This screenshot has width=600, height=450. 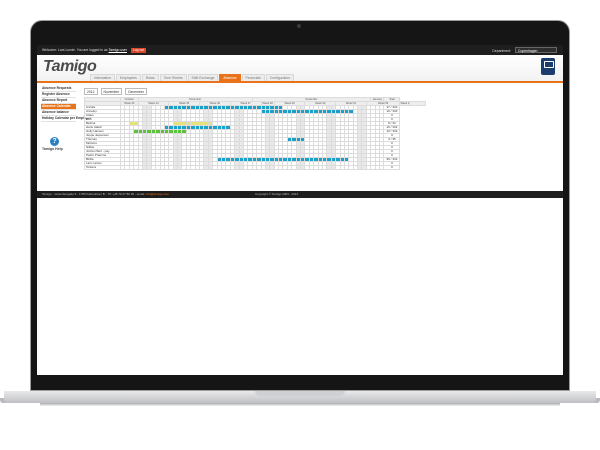 What do you see at coordinates (418, 103) in the screenshot?
I see `total-header-blank` at bounding box center [418, 103].